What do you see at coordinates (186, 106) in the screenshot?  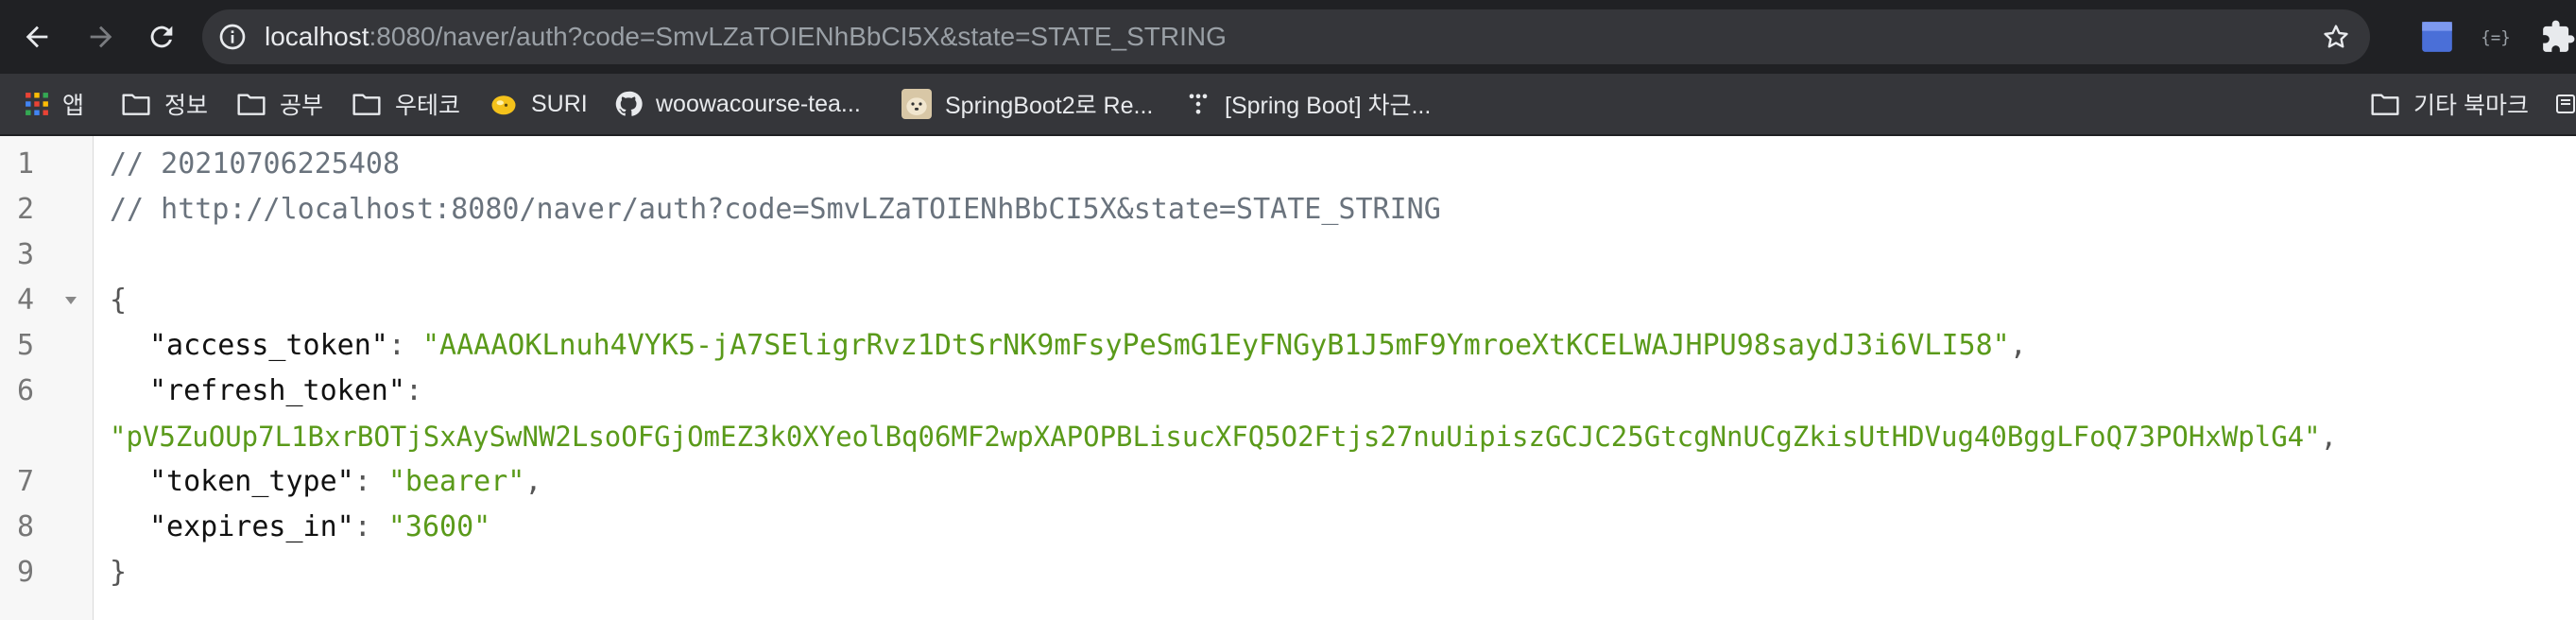 I see `bookmark-label: 정보` at bounding box center [186, 106].